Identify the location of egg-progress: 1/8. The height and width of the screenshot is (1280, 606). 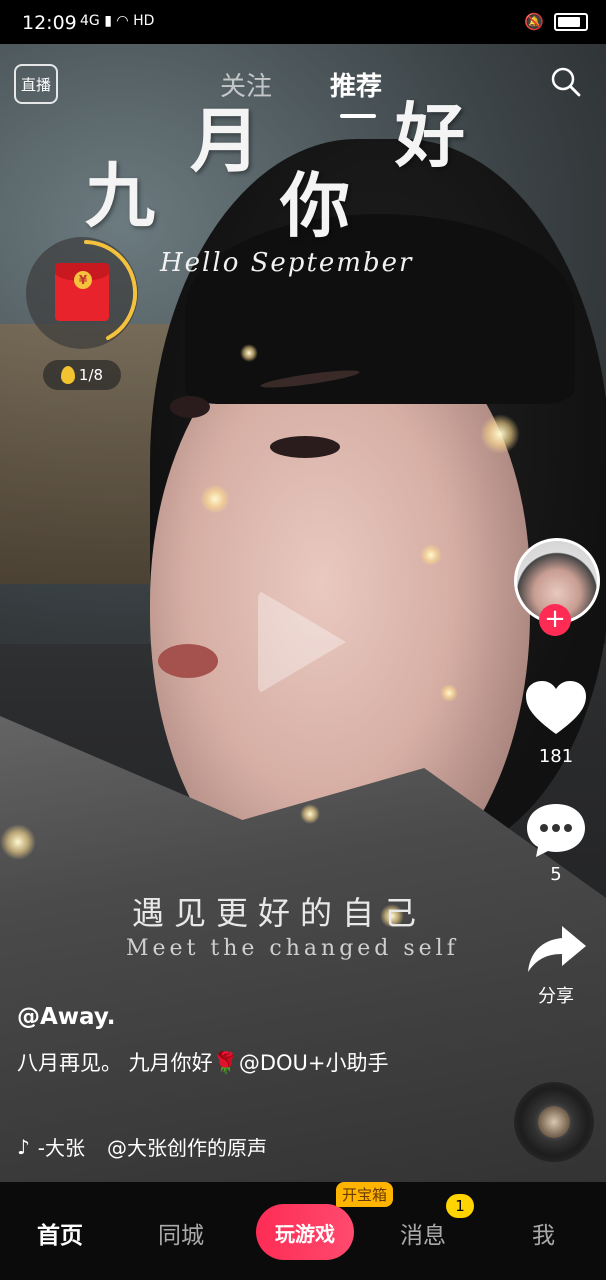
(82, 375).